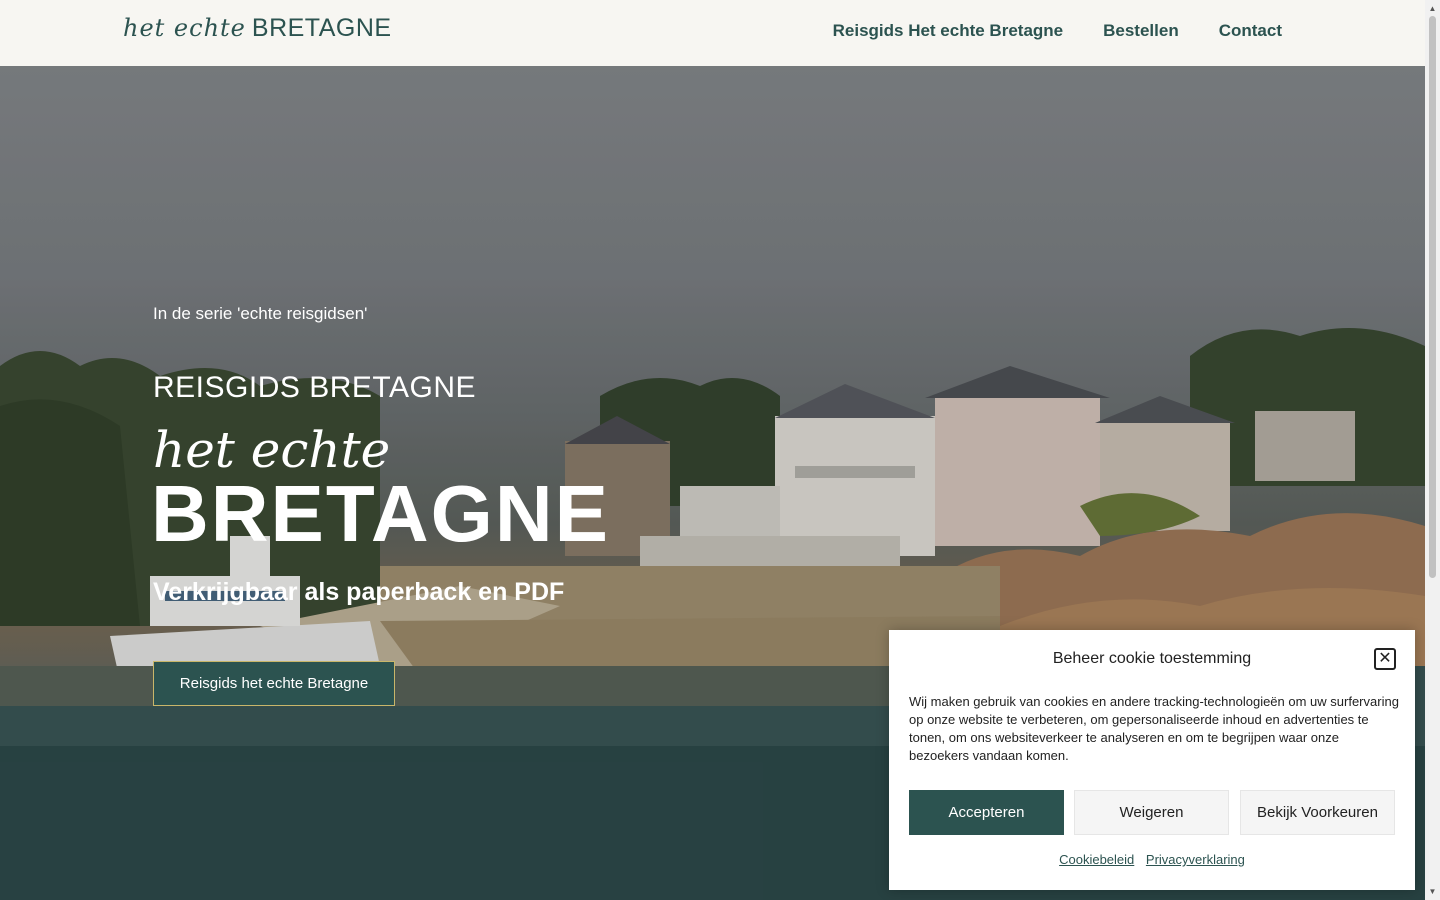 Image resolution: width=1440 pixels, height=900 pixels. I want to click on hero-tagline: Verkrijgbaar als paperback en PDF, so click(359, 592).